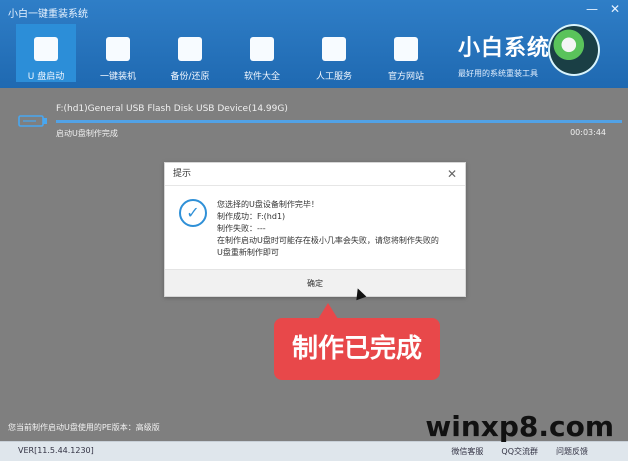 The height and width of the screenshot is (461, 628). Describe the element at coordinates (615, 9) in the screenshot. I see `close-icon: ✕` at that location.